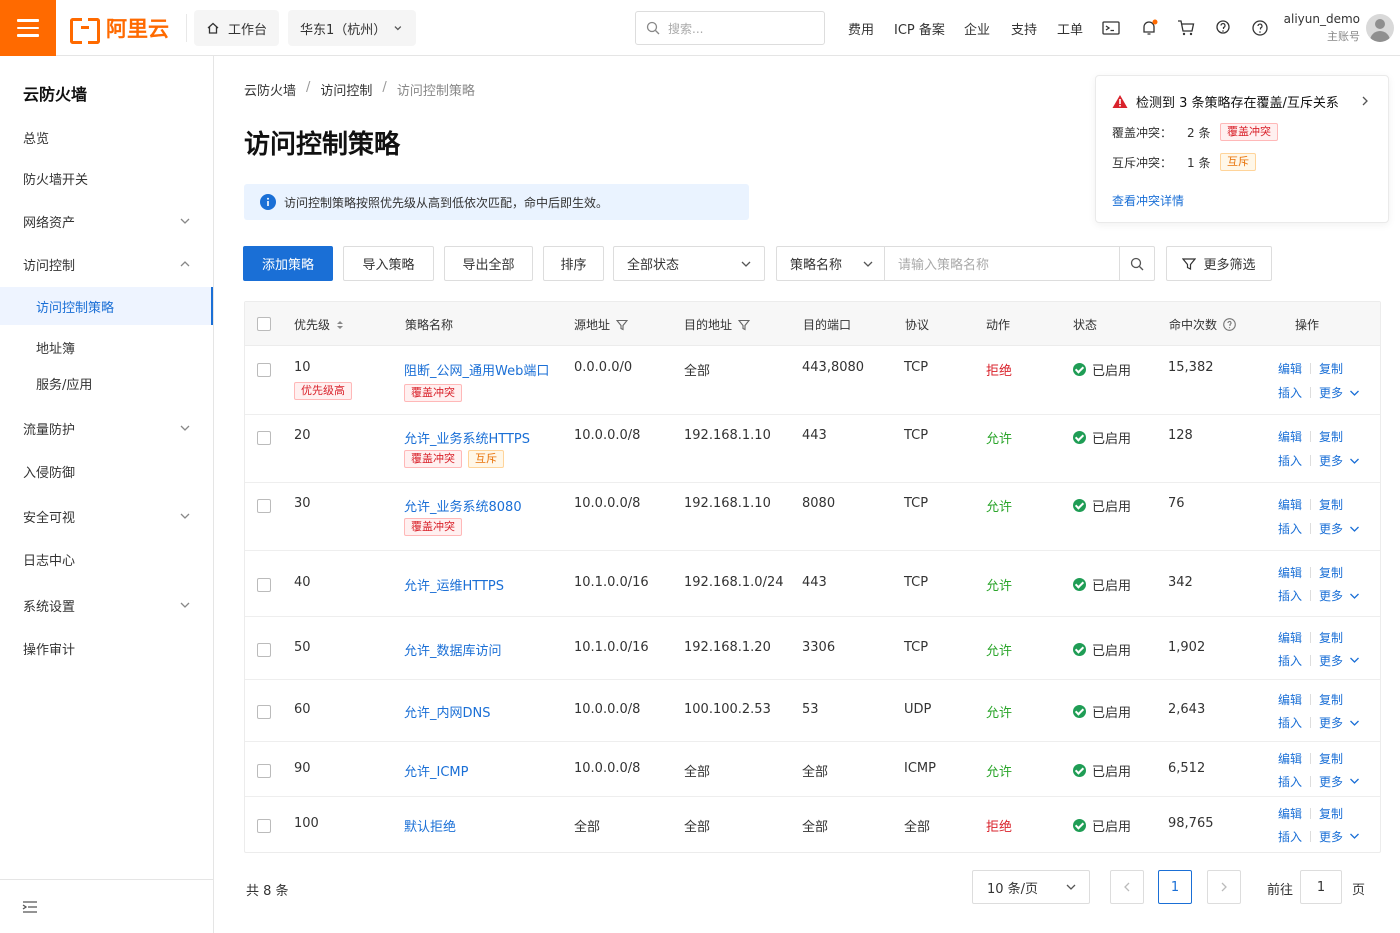  Describe the element at coordinates (1024, 28) in the screenshot. I see `nav-support: 支持` at that location.